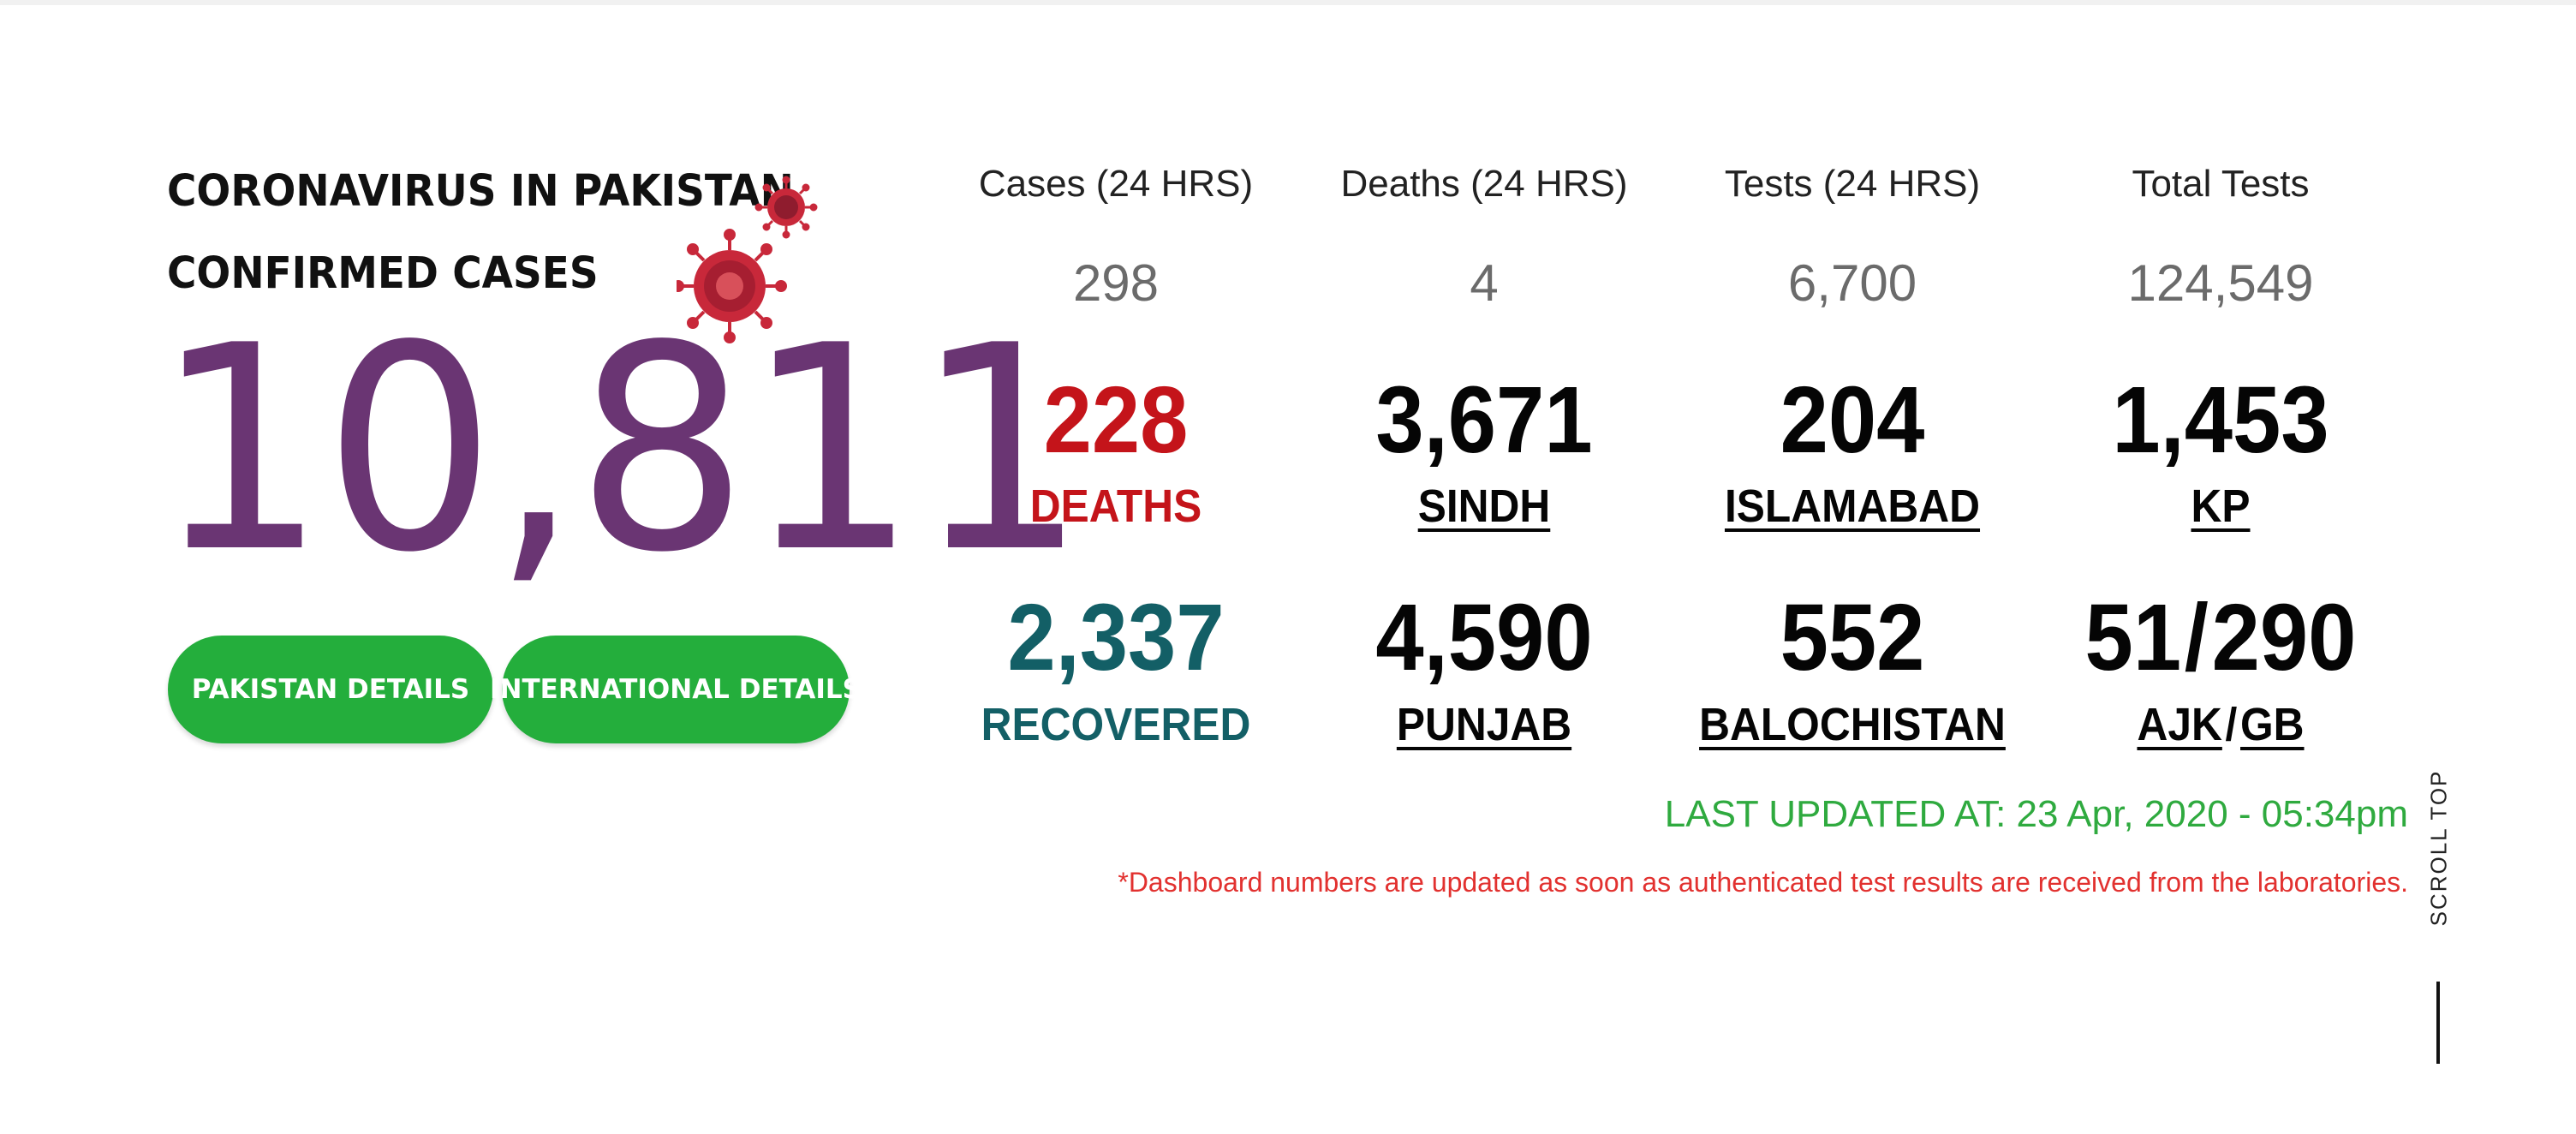 This screenshot has height=1134, width=2576. What do you see at coordinates (786, 208) in the screenshot?
I see `coronavirus-small-icon` at bounding box center [786, 208].